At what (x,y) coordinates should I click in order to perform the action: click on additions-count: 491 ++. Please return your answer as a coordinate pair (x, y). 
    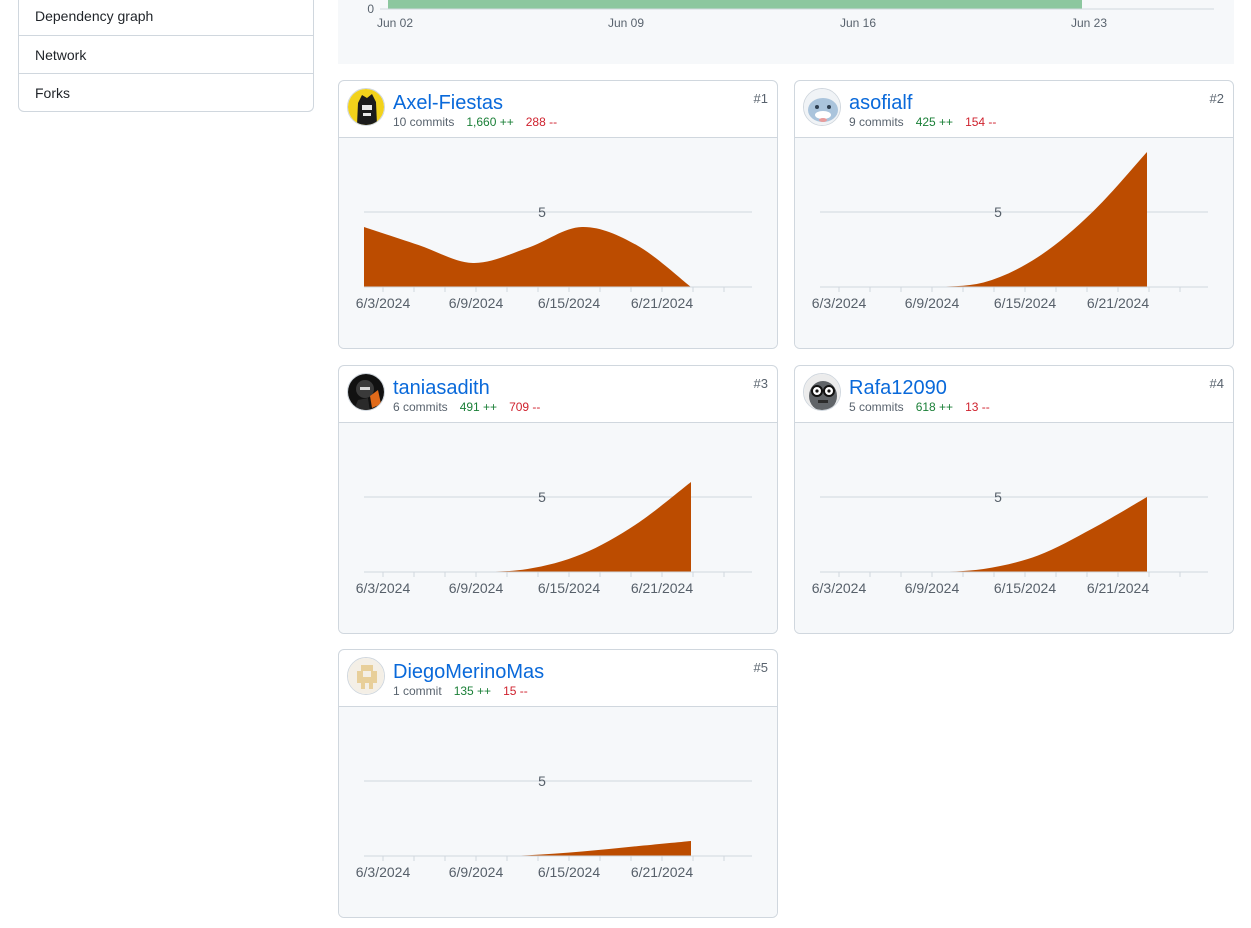
    Looking at the image, I should click on (478, 407).